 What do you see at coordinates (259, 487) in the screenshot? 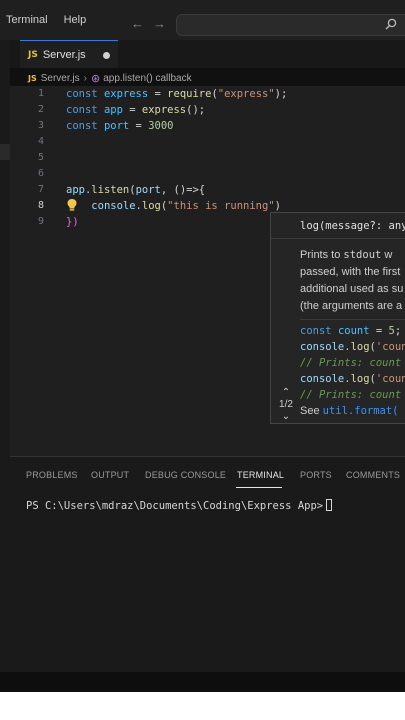
I see `active-tab-indicator` at bounding box center [259, 487].